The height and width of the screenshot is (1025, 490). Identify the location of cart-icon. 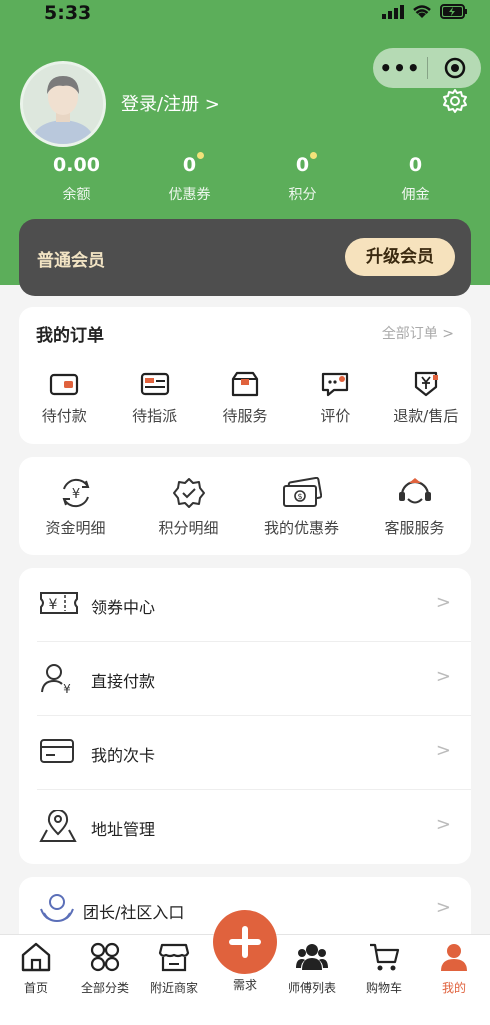
(385, 957).